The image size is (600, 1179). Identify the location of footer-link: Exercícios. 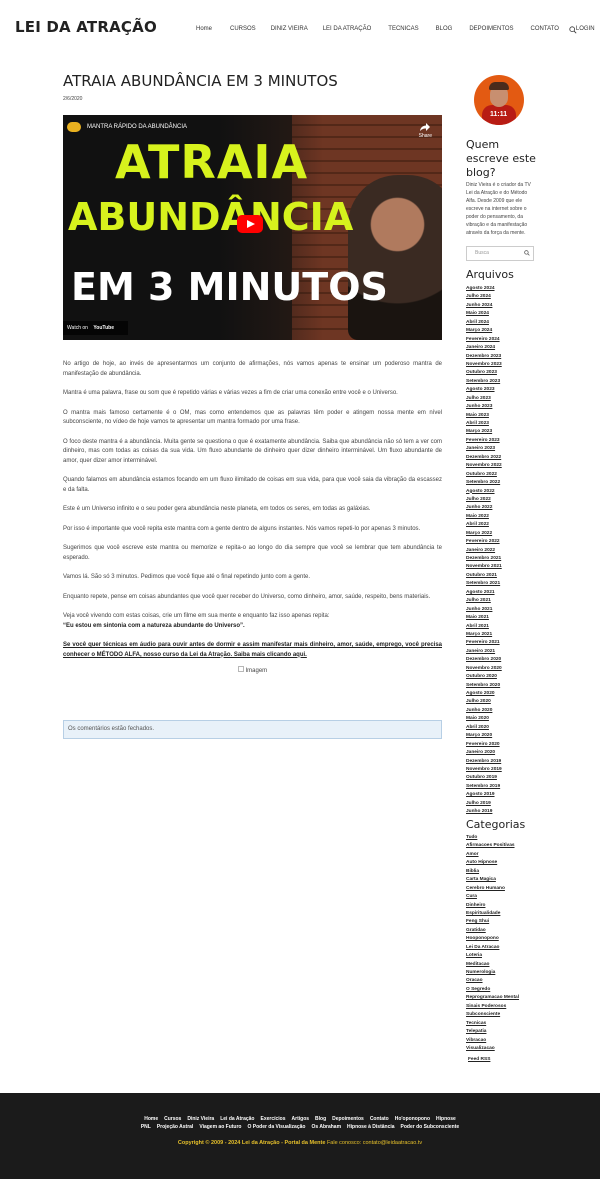
(273, 1119).